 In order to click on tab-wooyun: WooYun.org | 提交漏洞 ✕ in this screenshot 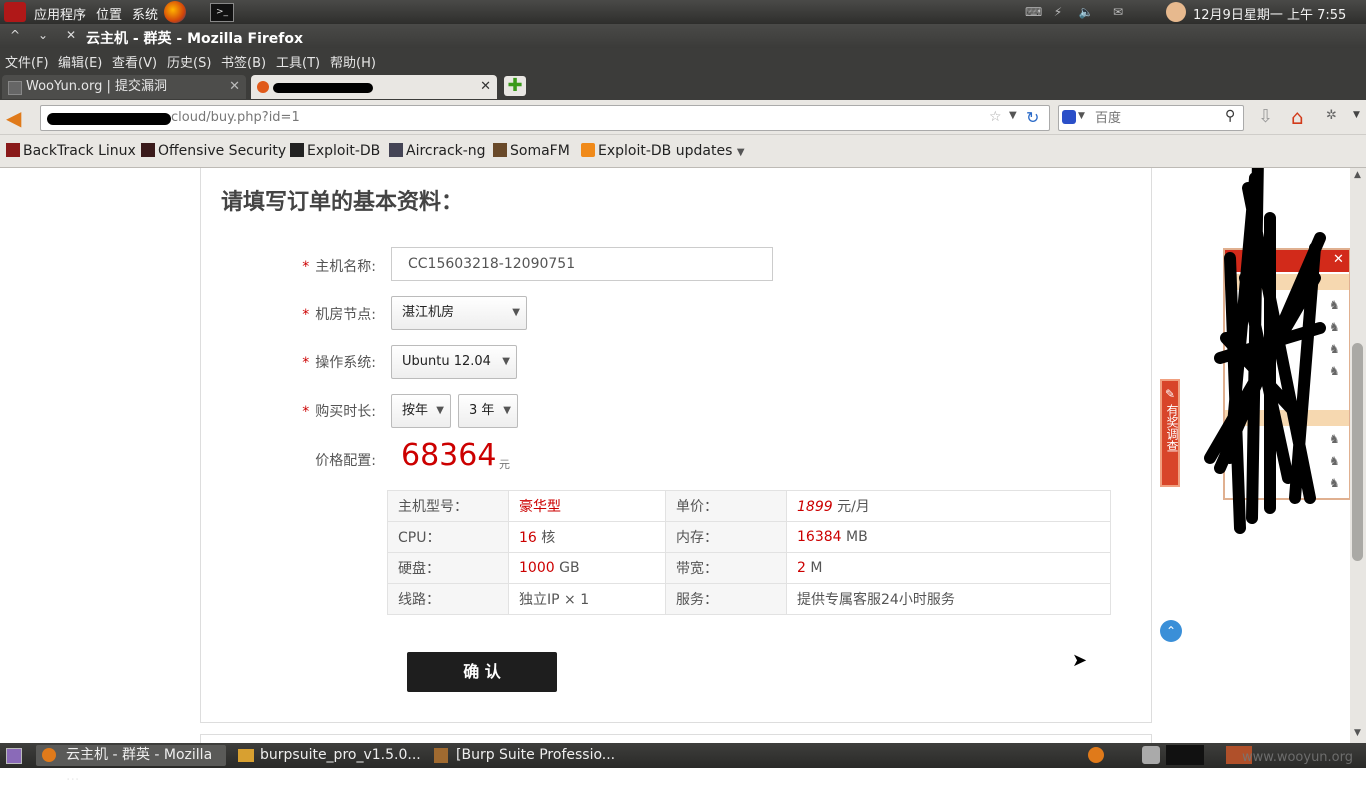, I will do `click(124, 87)`.